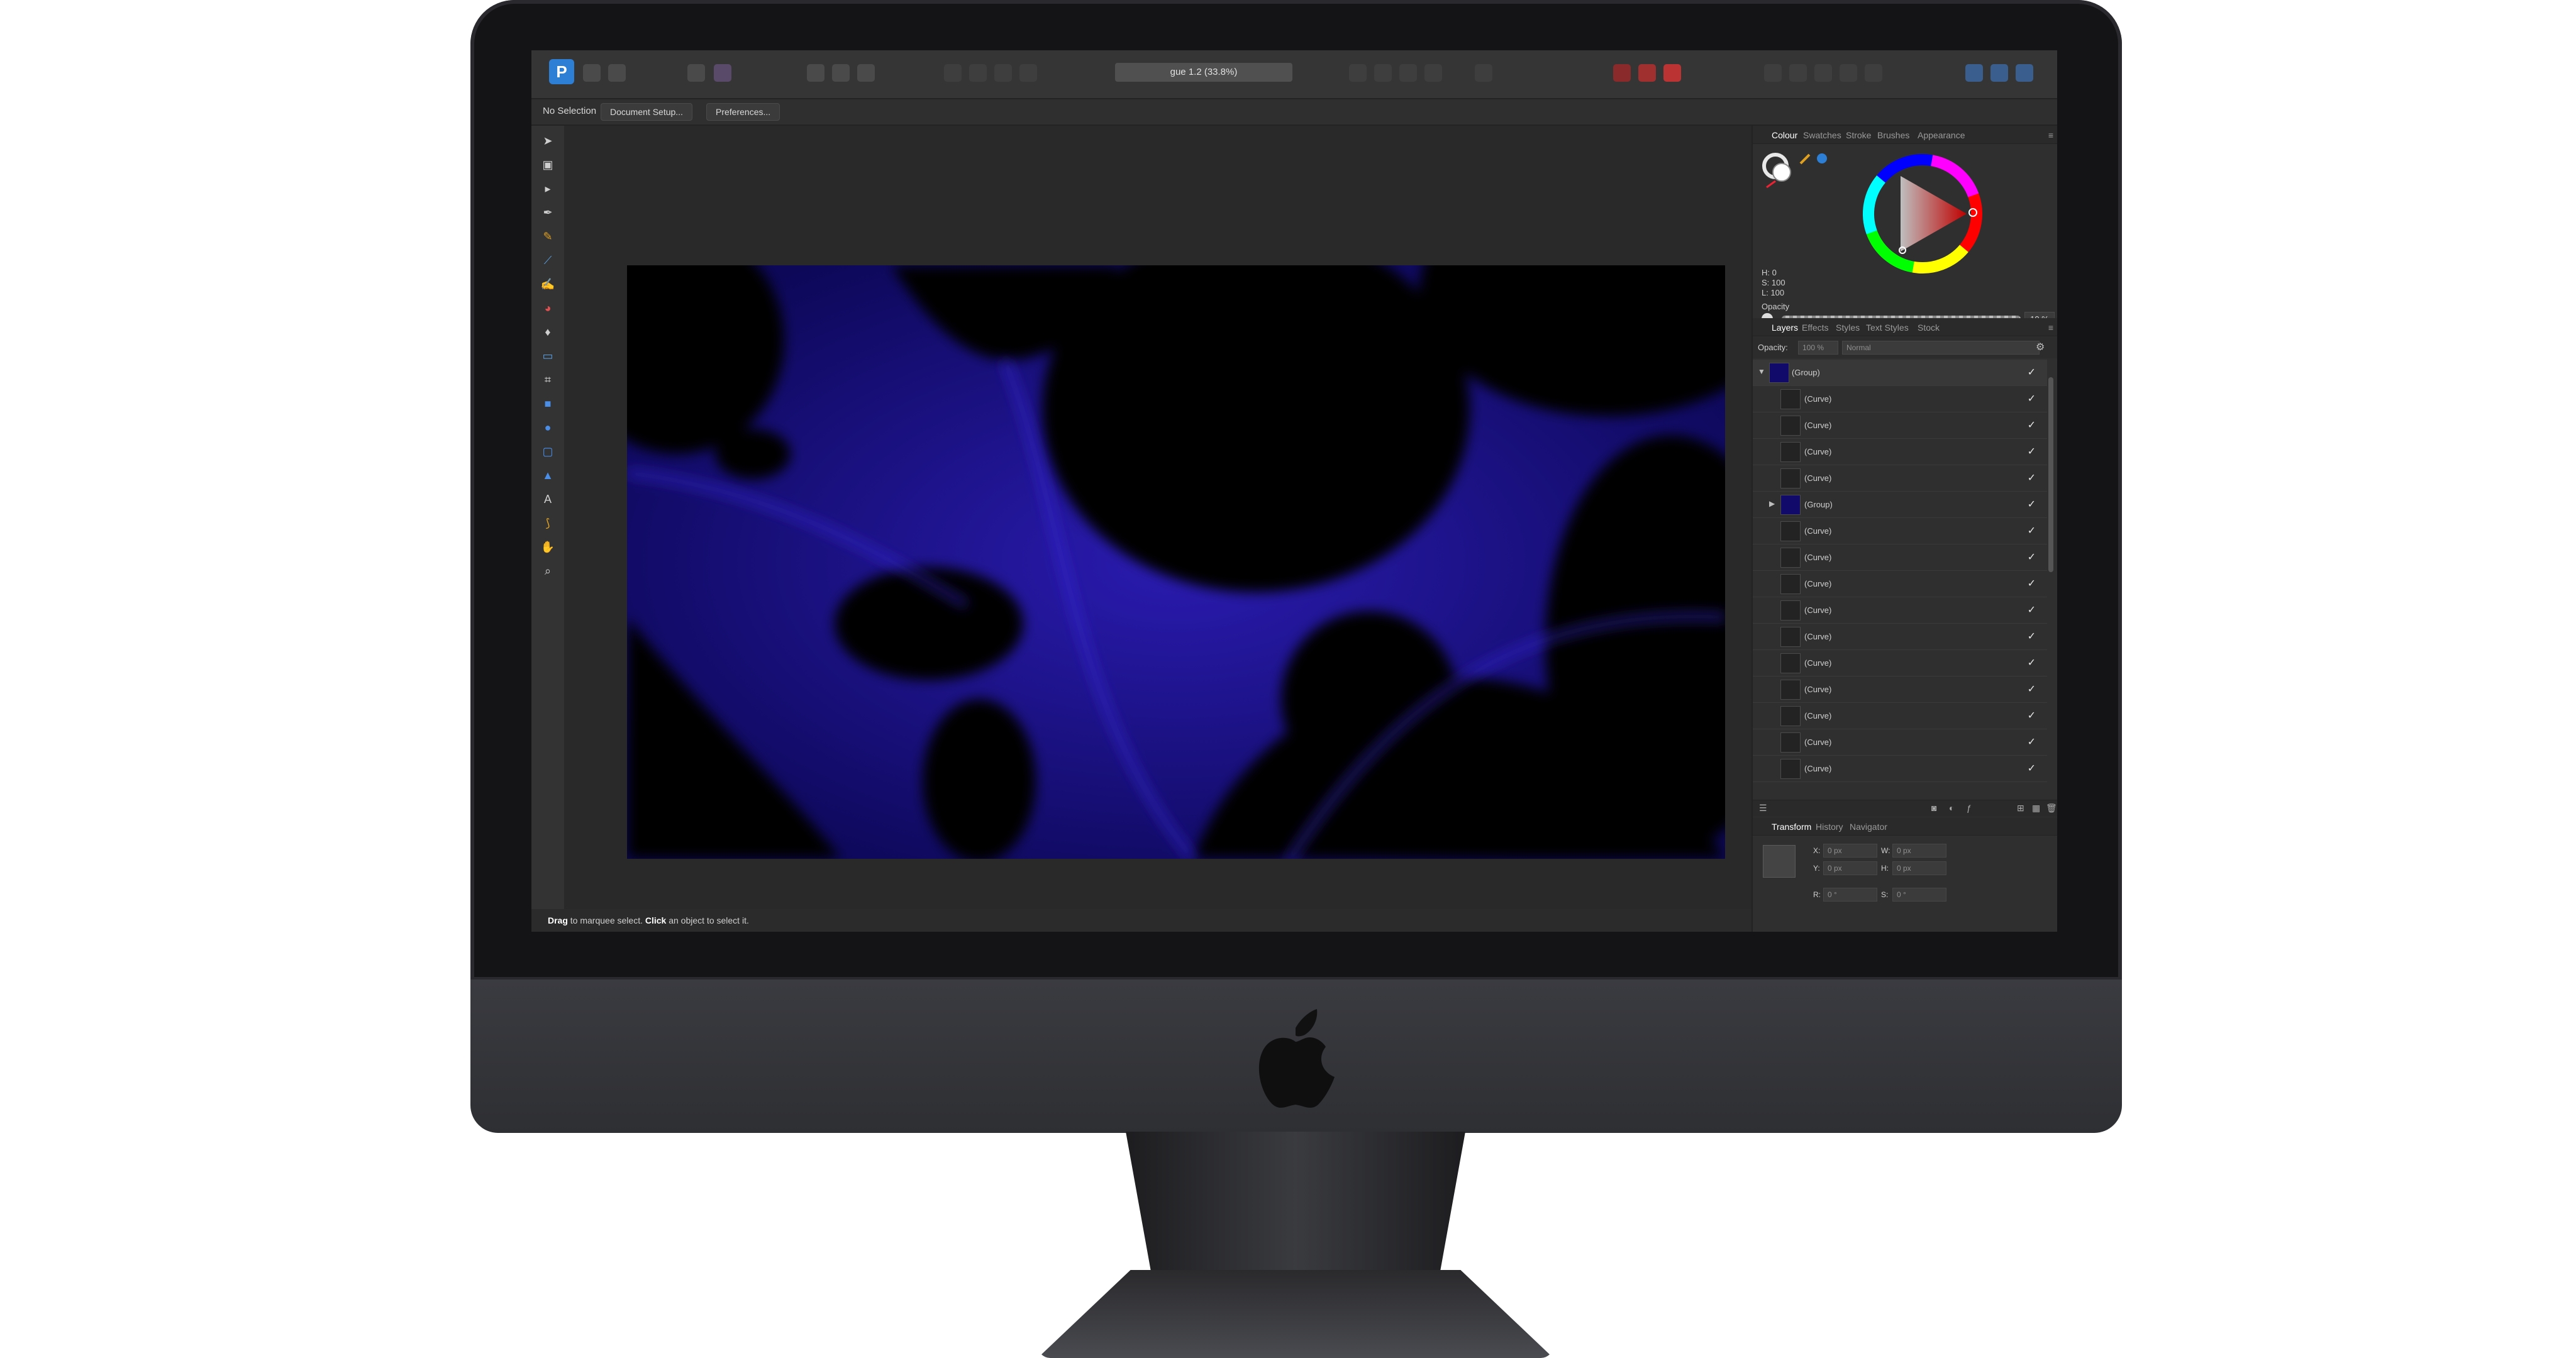 The width and height of the screenshot is (2576, 1358). Describe the element at coordinates (1763, 808) in the screenshot. I see `layer-stack-icon: ☰` at that location.